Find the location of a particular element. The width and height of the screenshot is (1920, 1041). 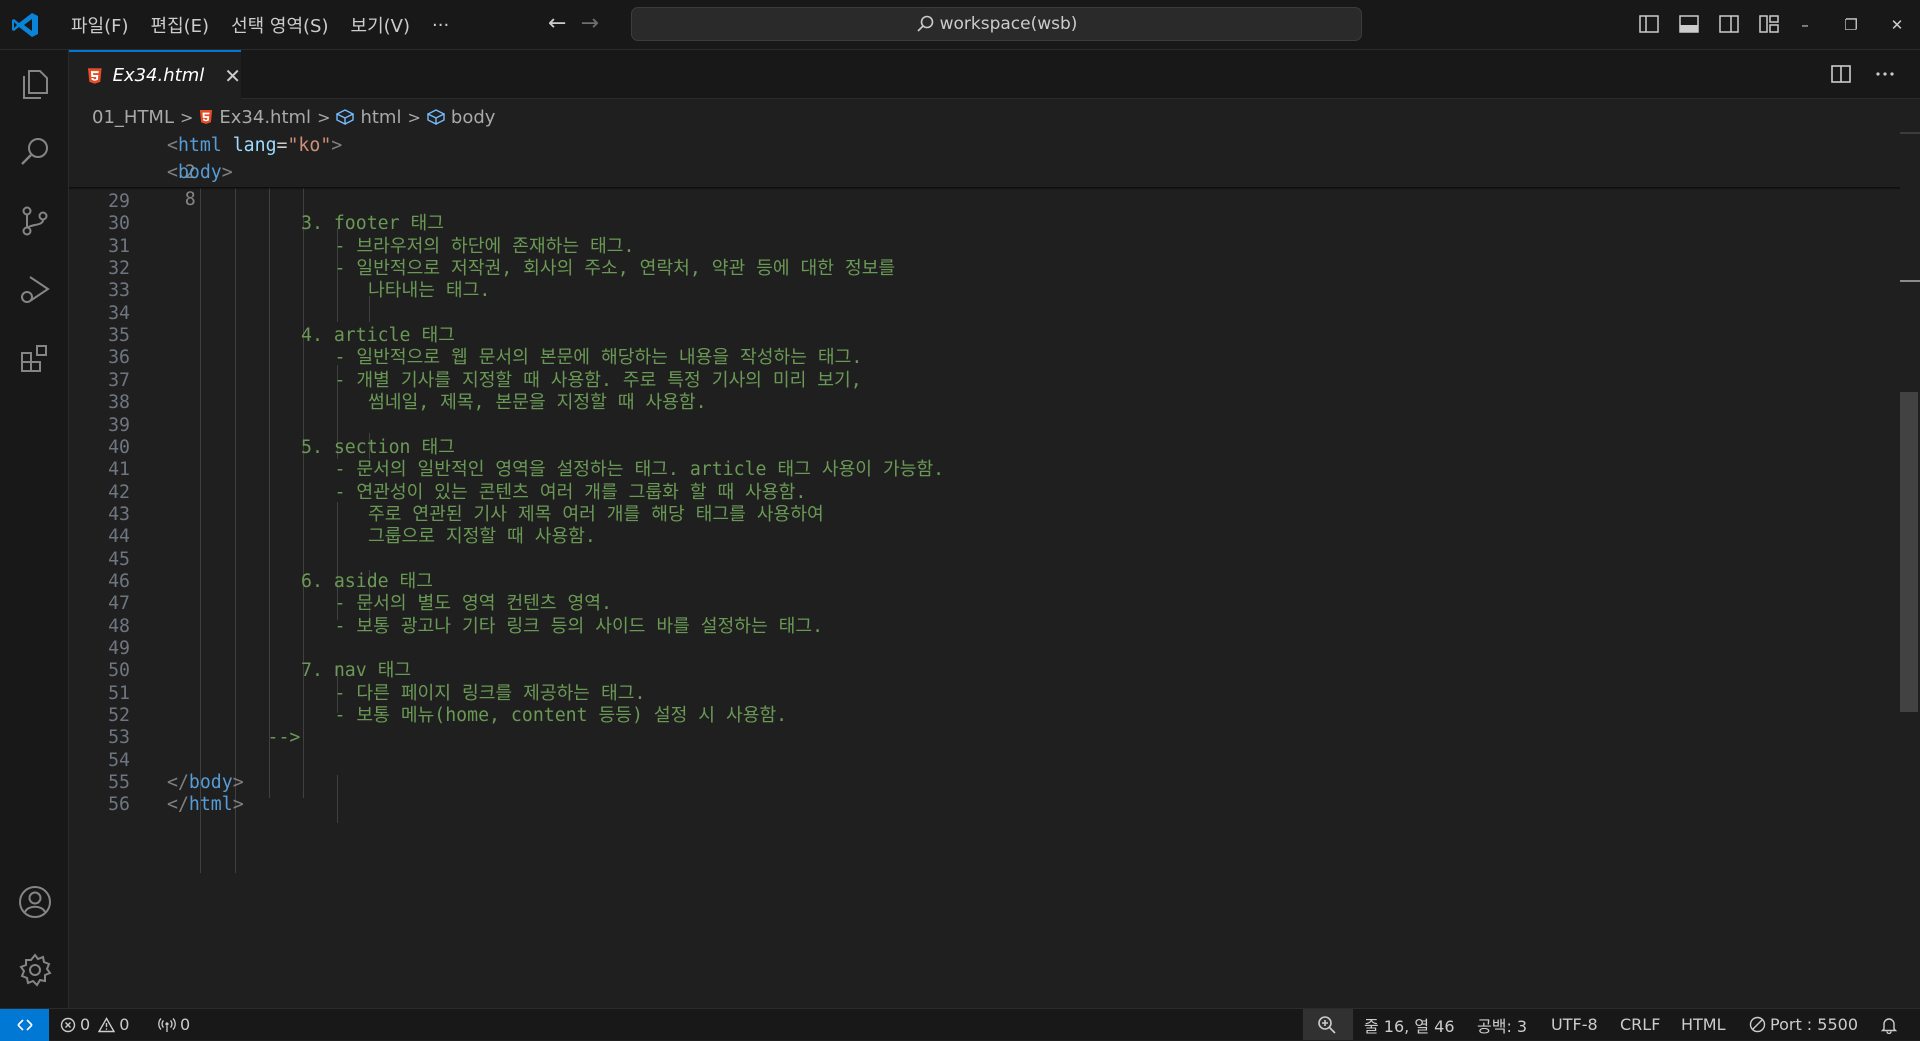

breadcrumb-file: Ex34.html is located at coordinates (265, 117).